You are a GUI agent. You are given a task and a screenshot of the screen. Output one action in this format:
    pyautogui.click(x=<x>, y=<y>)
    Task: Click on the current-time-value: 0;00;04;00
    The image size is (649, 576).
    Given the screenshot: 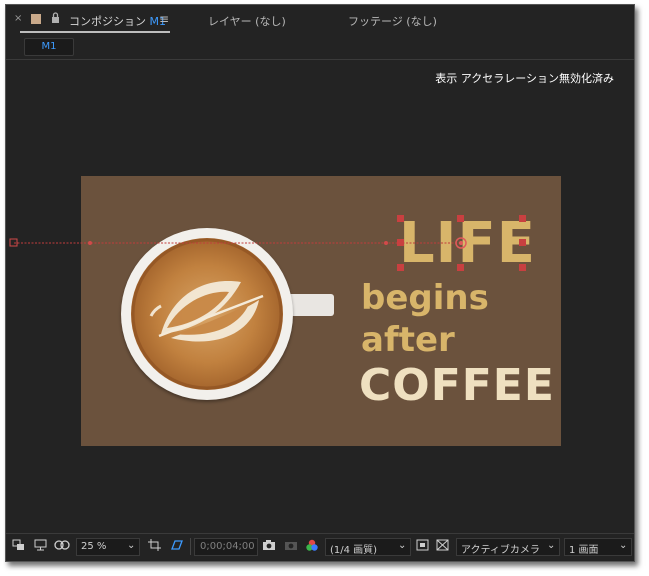 What is the action you would take?
    pyautogui.click(x=227, y=546)
    